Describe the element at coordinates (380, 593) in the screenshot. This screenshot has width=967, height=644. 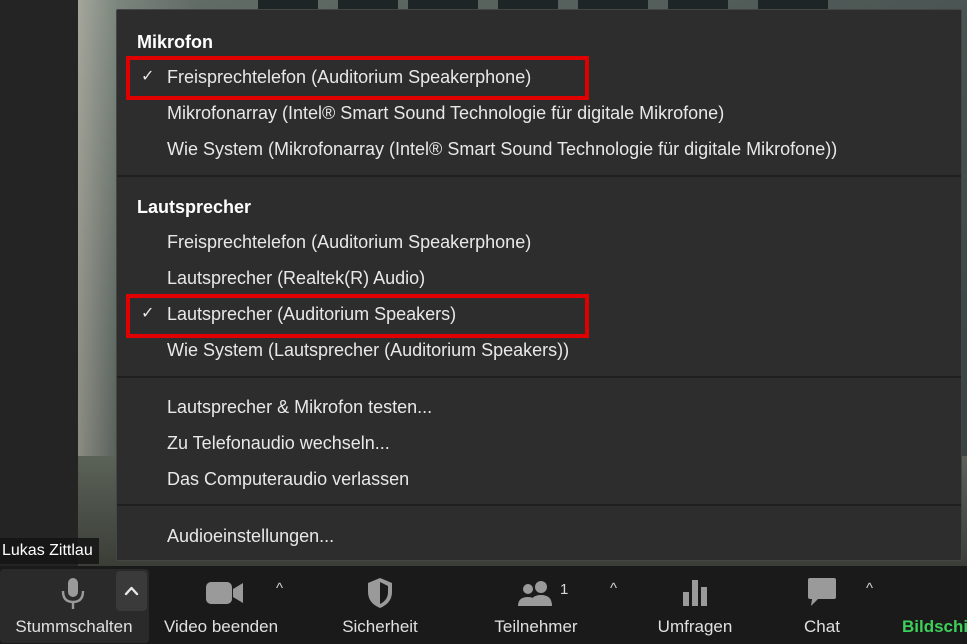
I see `shield-icon` at that location.